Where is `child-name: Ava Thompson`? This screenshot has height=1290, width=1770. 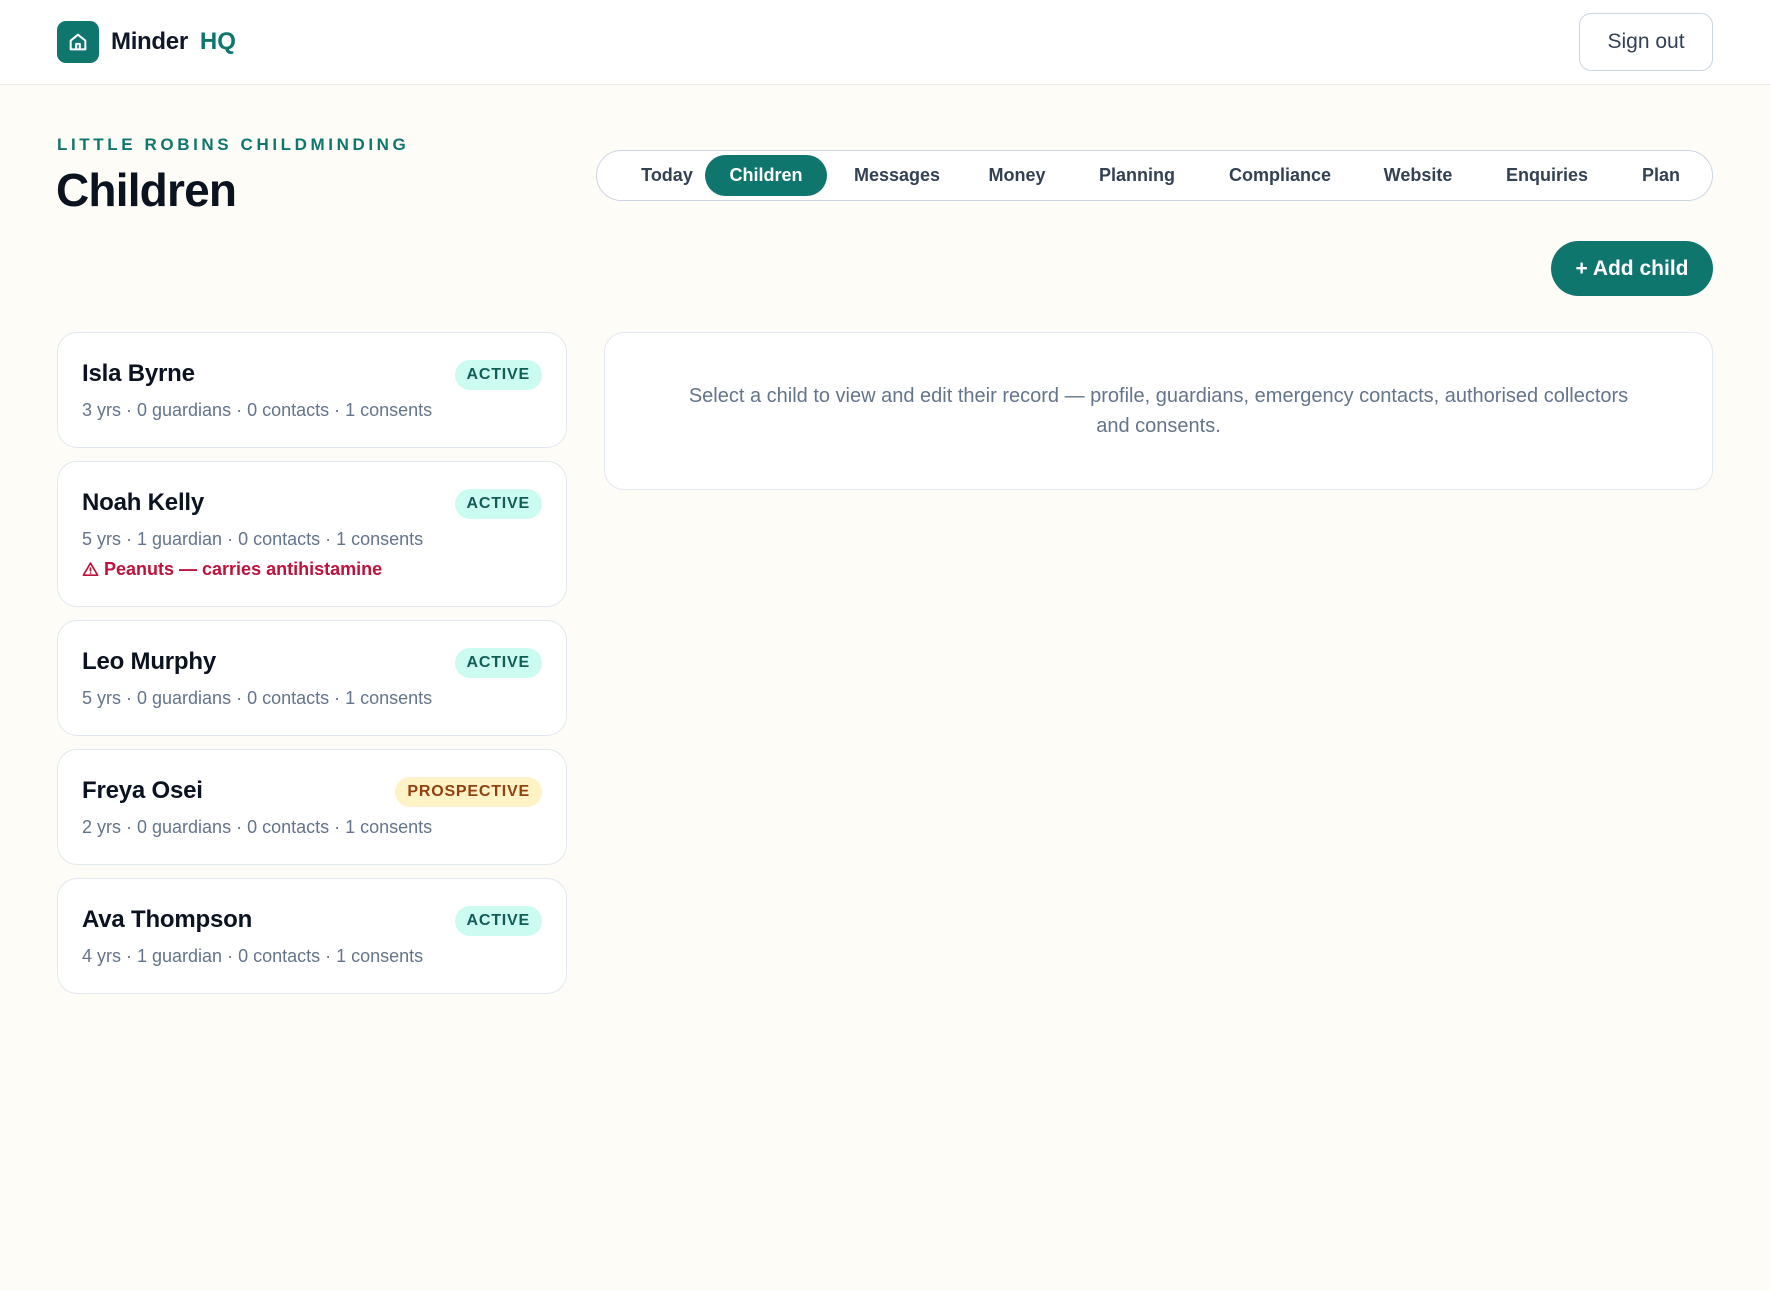
child-name: Ava Thompson is located at coordinates (167, 919).